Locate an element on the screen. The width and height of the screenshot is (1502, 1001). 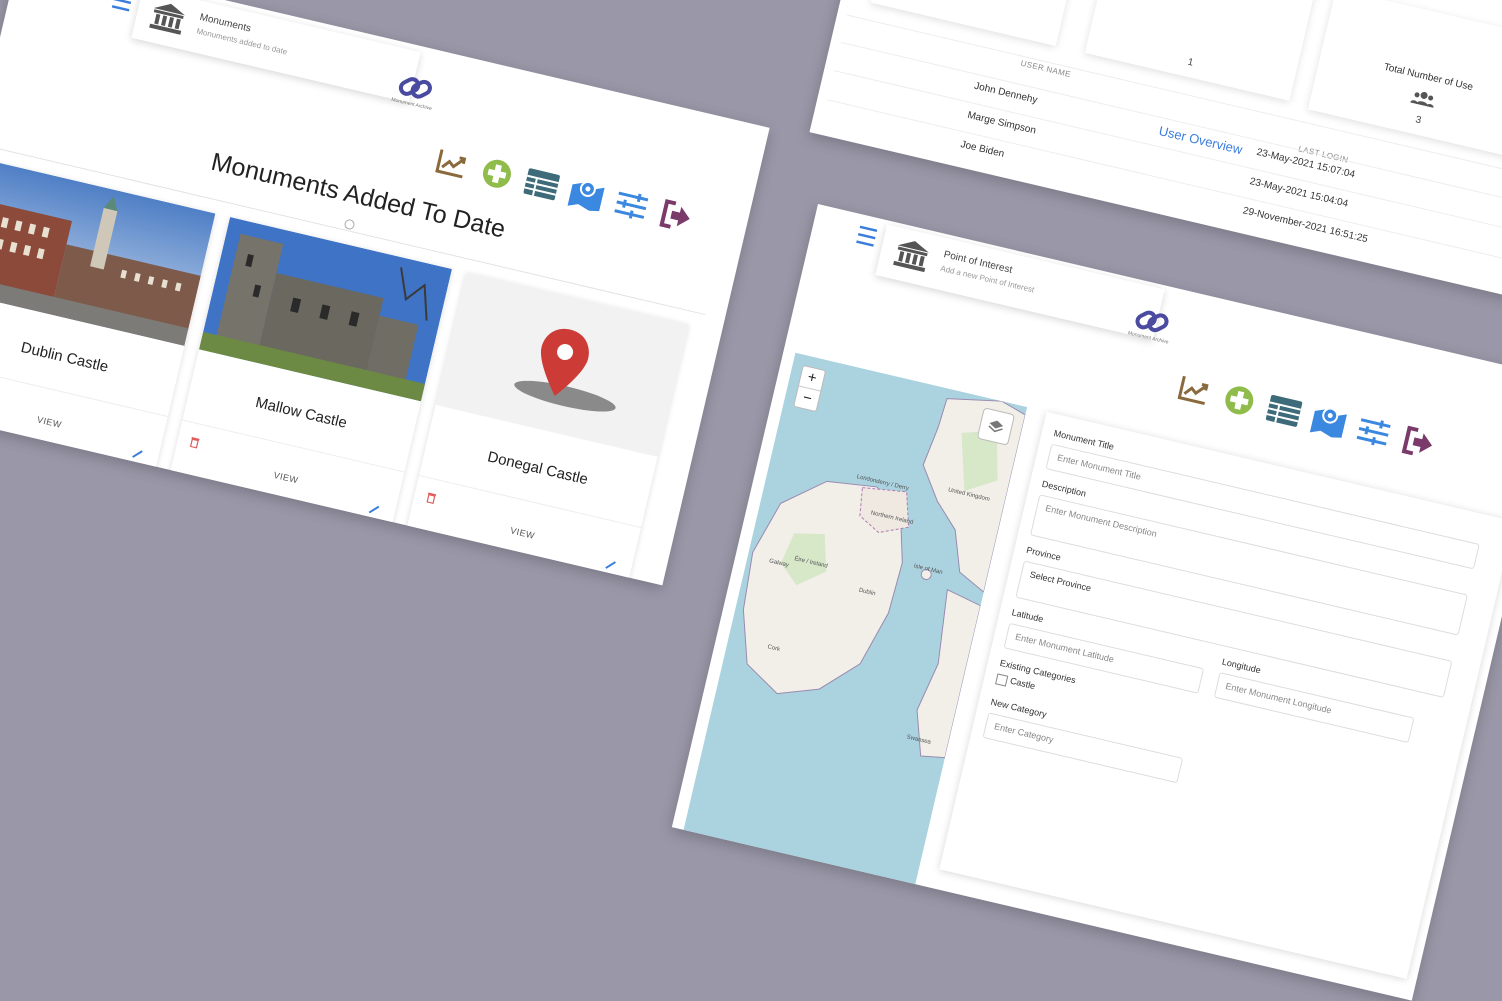
toolbar is located at coordinates (1306, 415).